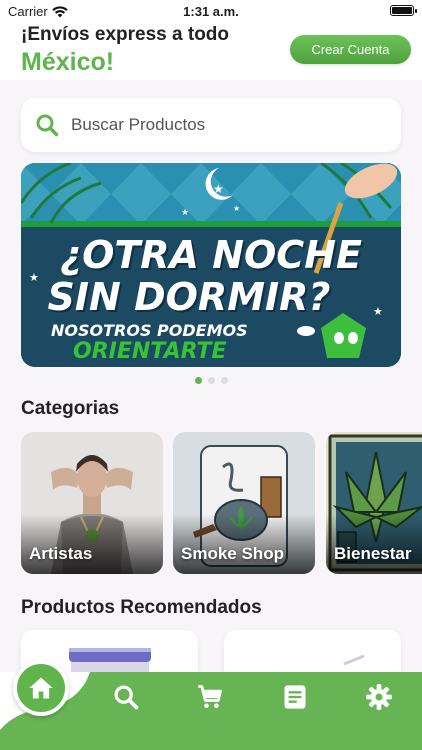 Image resolution: width=422 pixels, height=750 pixels. What do you see at coordinates (189, 297) in the screenshot?
I see `banner-headline-2: SIN DORMIR?` at bounding box center [189, 297].